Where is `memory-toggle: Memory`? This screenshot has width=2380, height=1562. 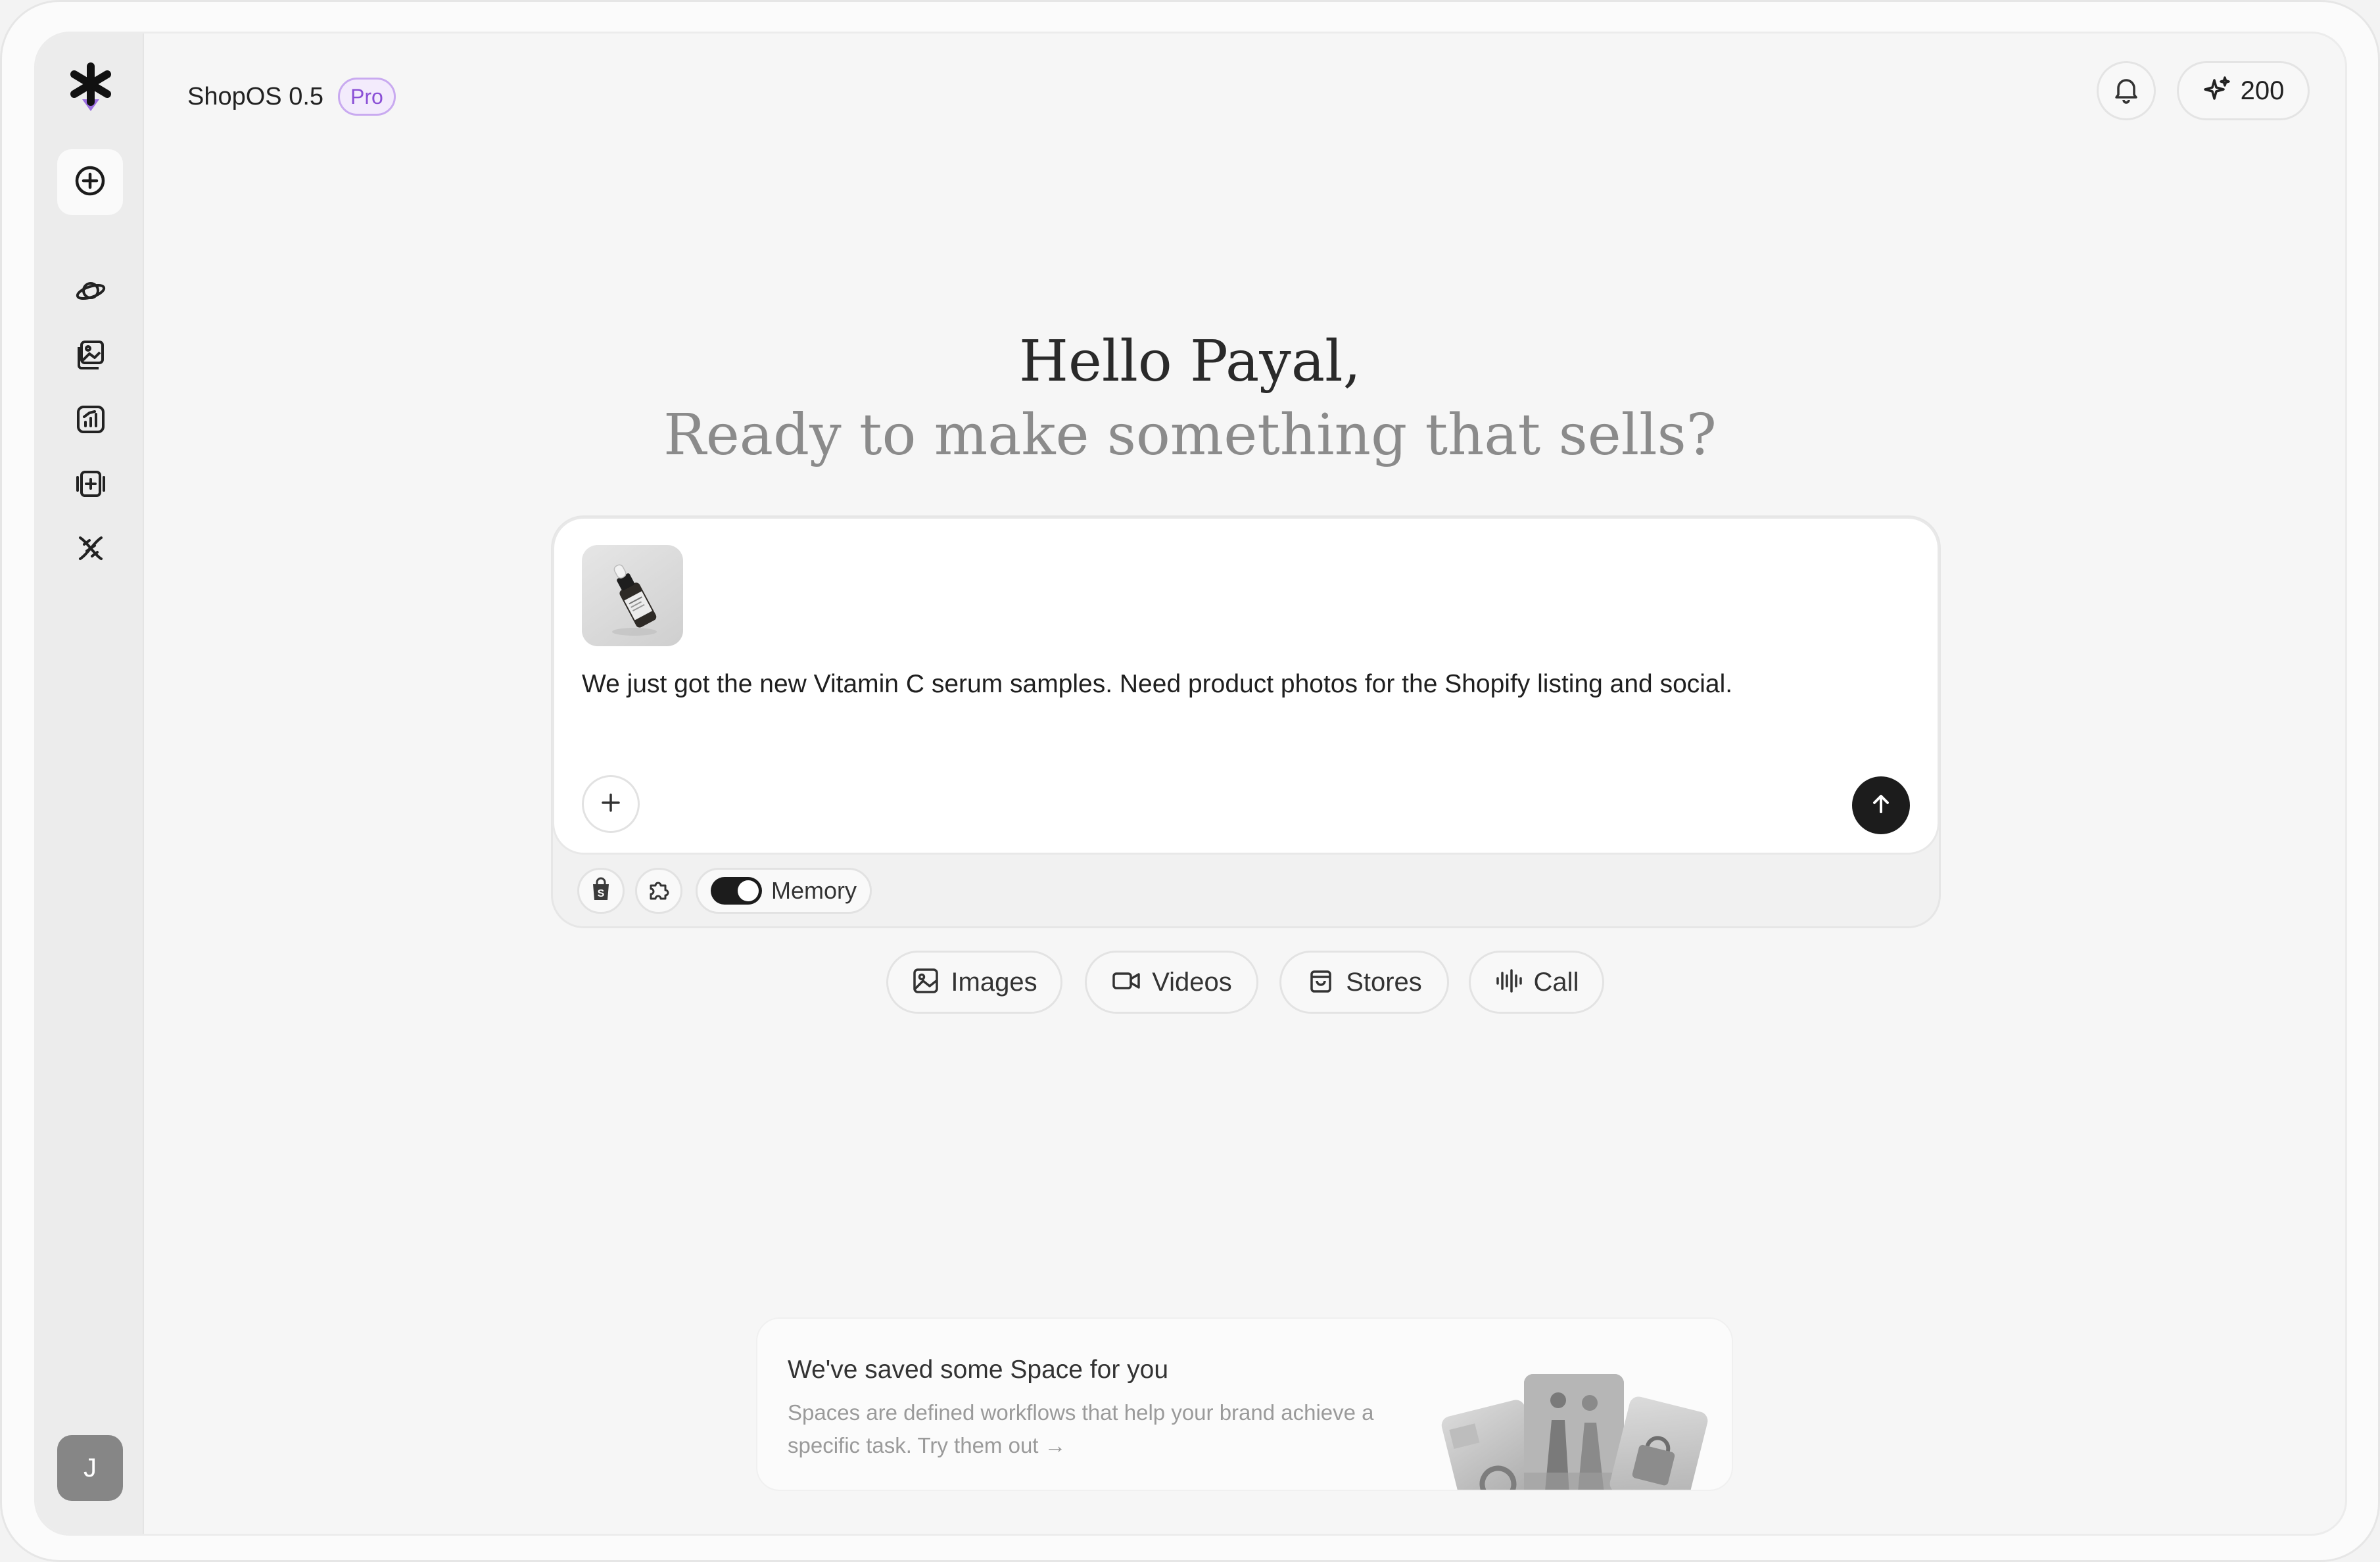 memory-toggle: Memory is located at coordinates (784, 891).